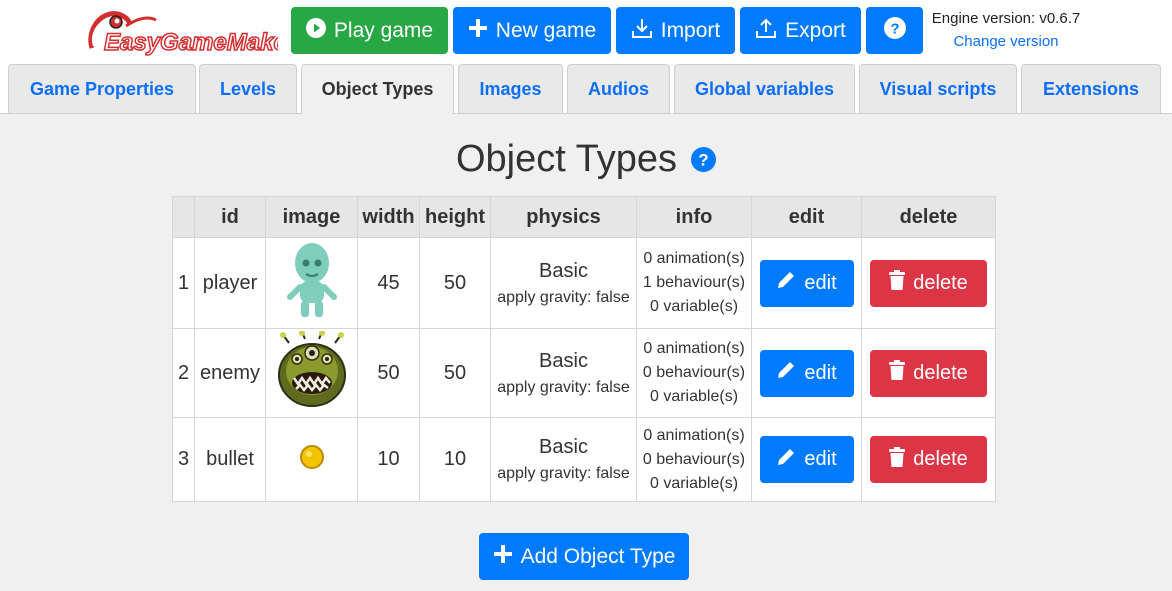 Image resolution: width=1172 pixels, height=591 pixels. I want to click on tab-levels: Levels, so click(248, 88).